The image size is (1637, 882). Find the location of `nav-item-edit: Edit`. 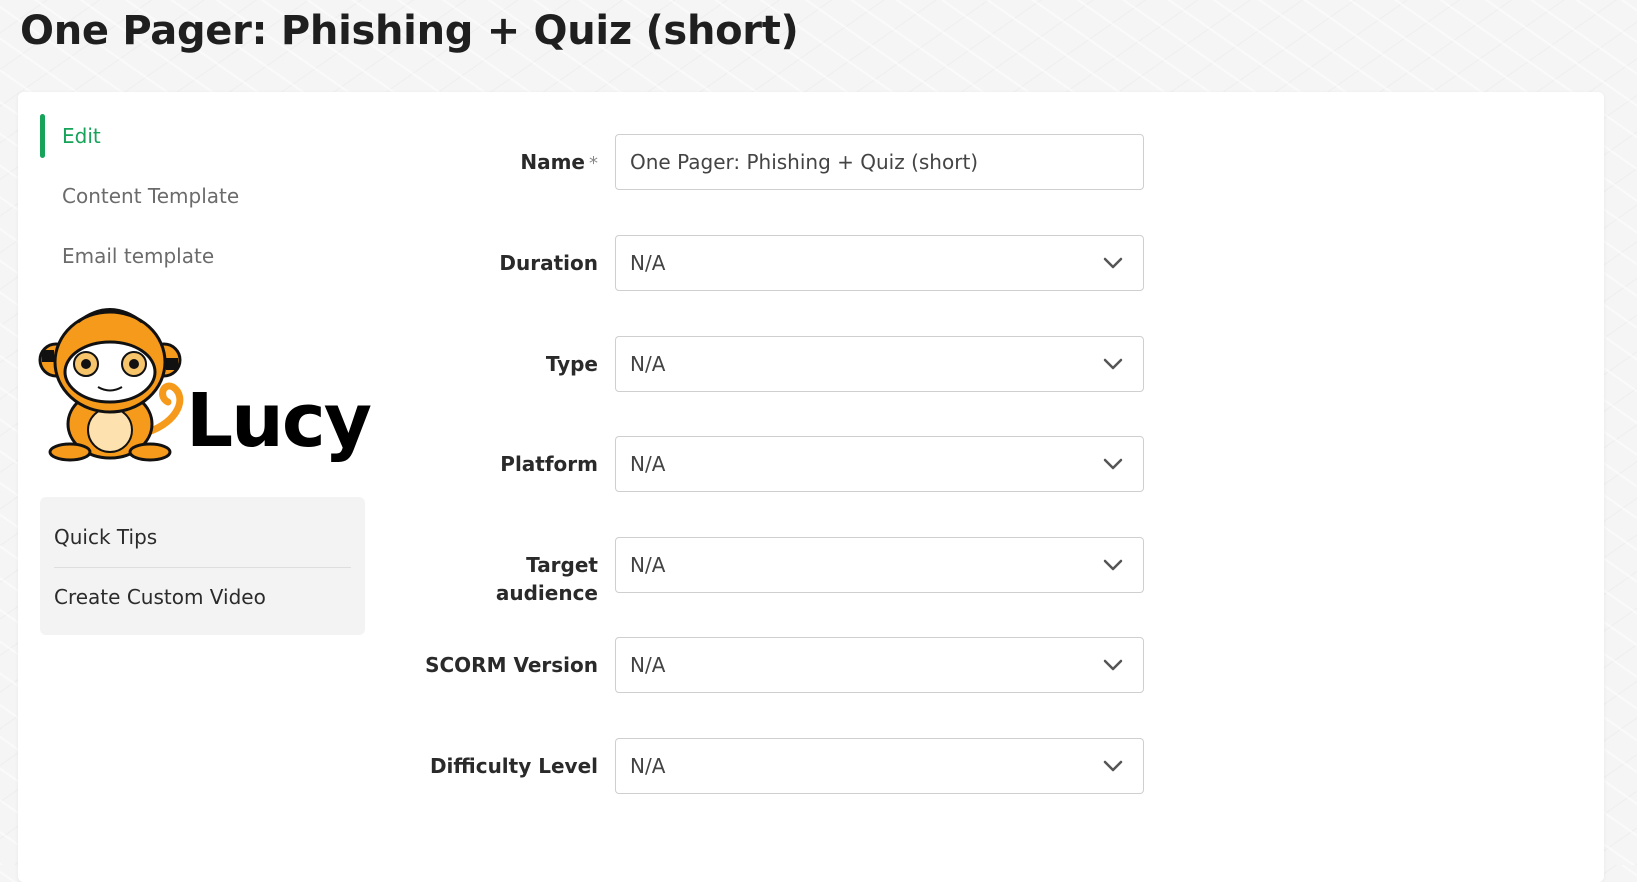

nav-item-edit: Edit is located at coordinates (210, 136).